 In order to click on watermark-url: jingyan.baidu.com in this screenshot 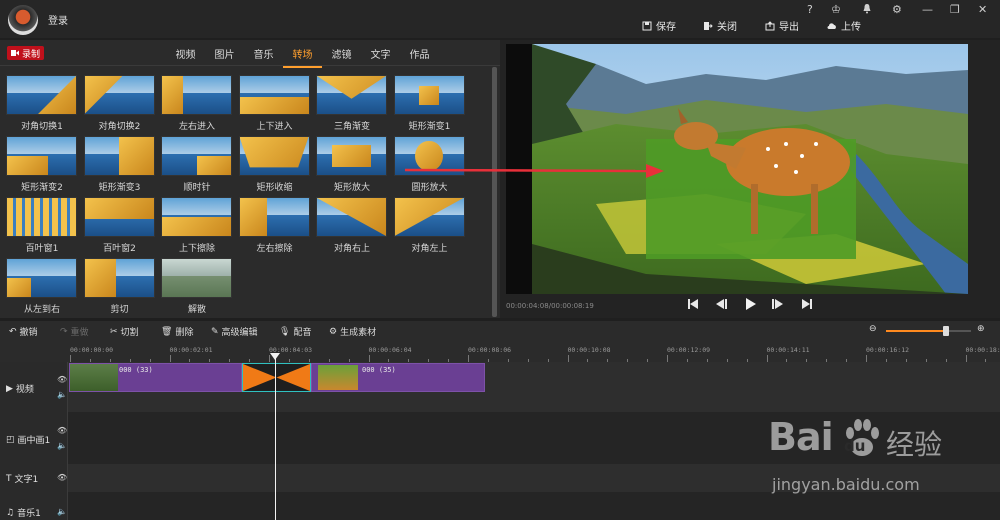, I will do `click(846, 484)`.